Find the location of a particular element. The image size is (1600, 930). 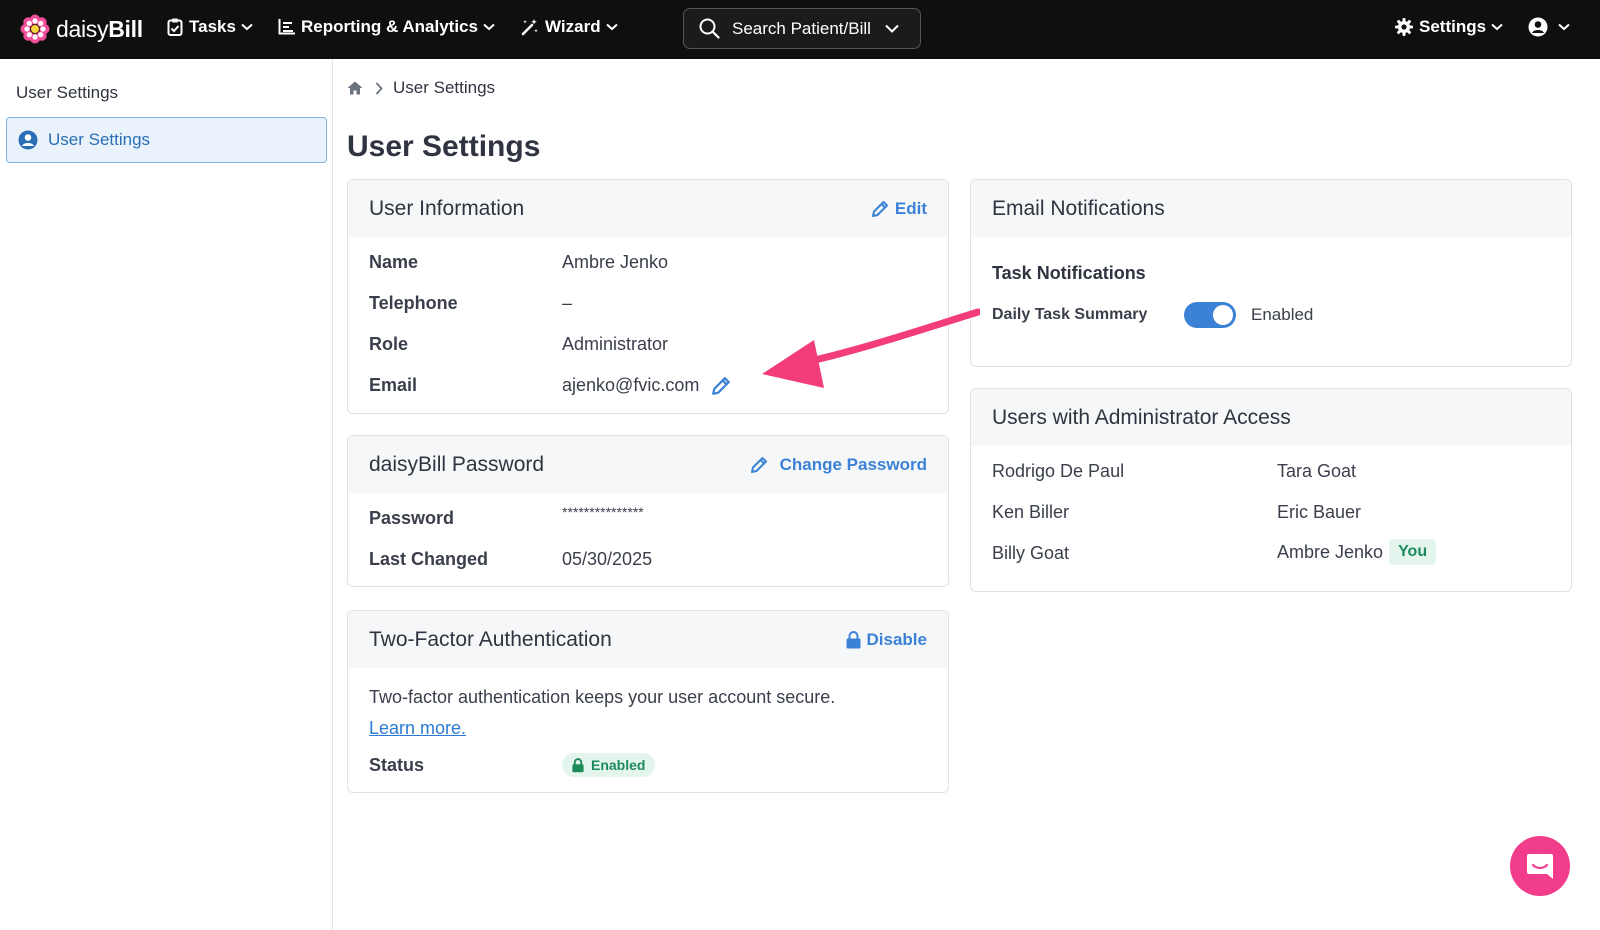

annotation-arrow is located at coordinates (871, 348).